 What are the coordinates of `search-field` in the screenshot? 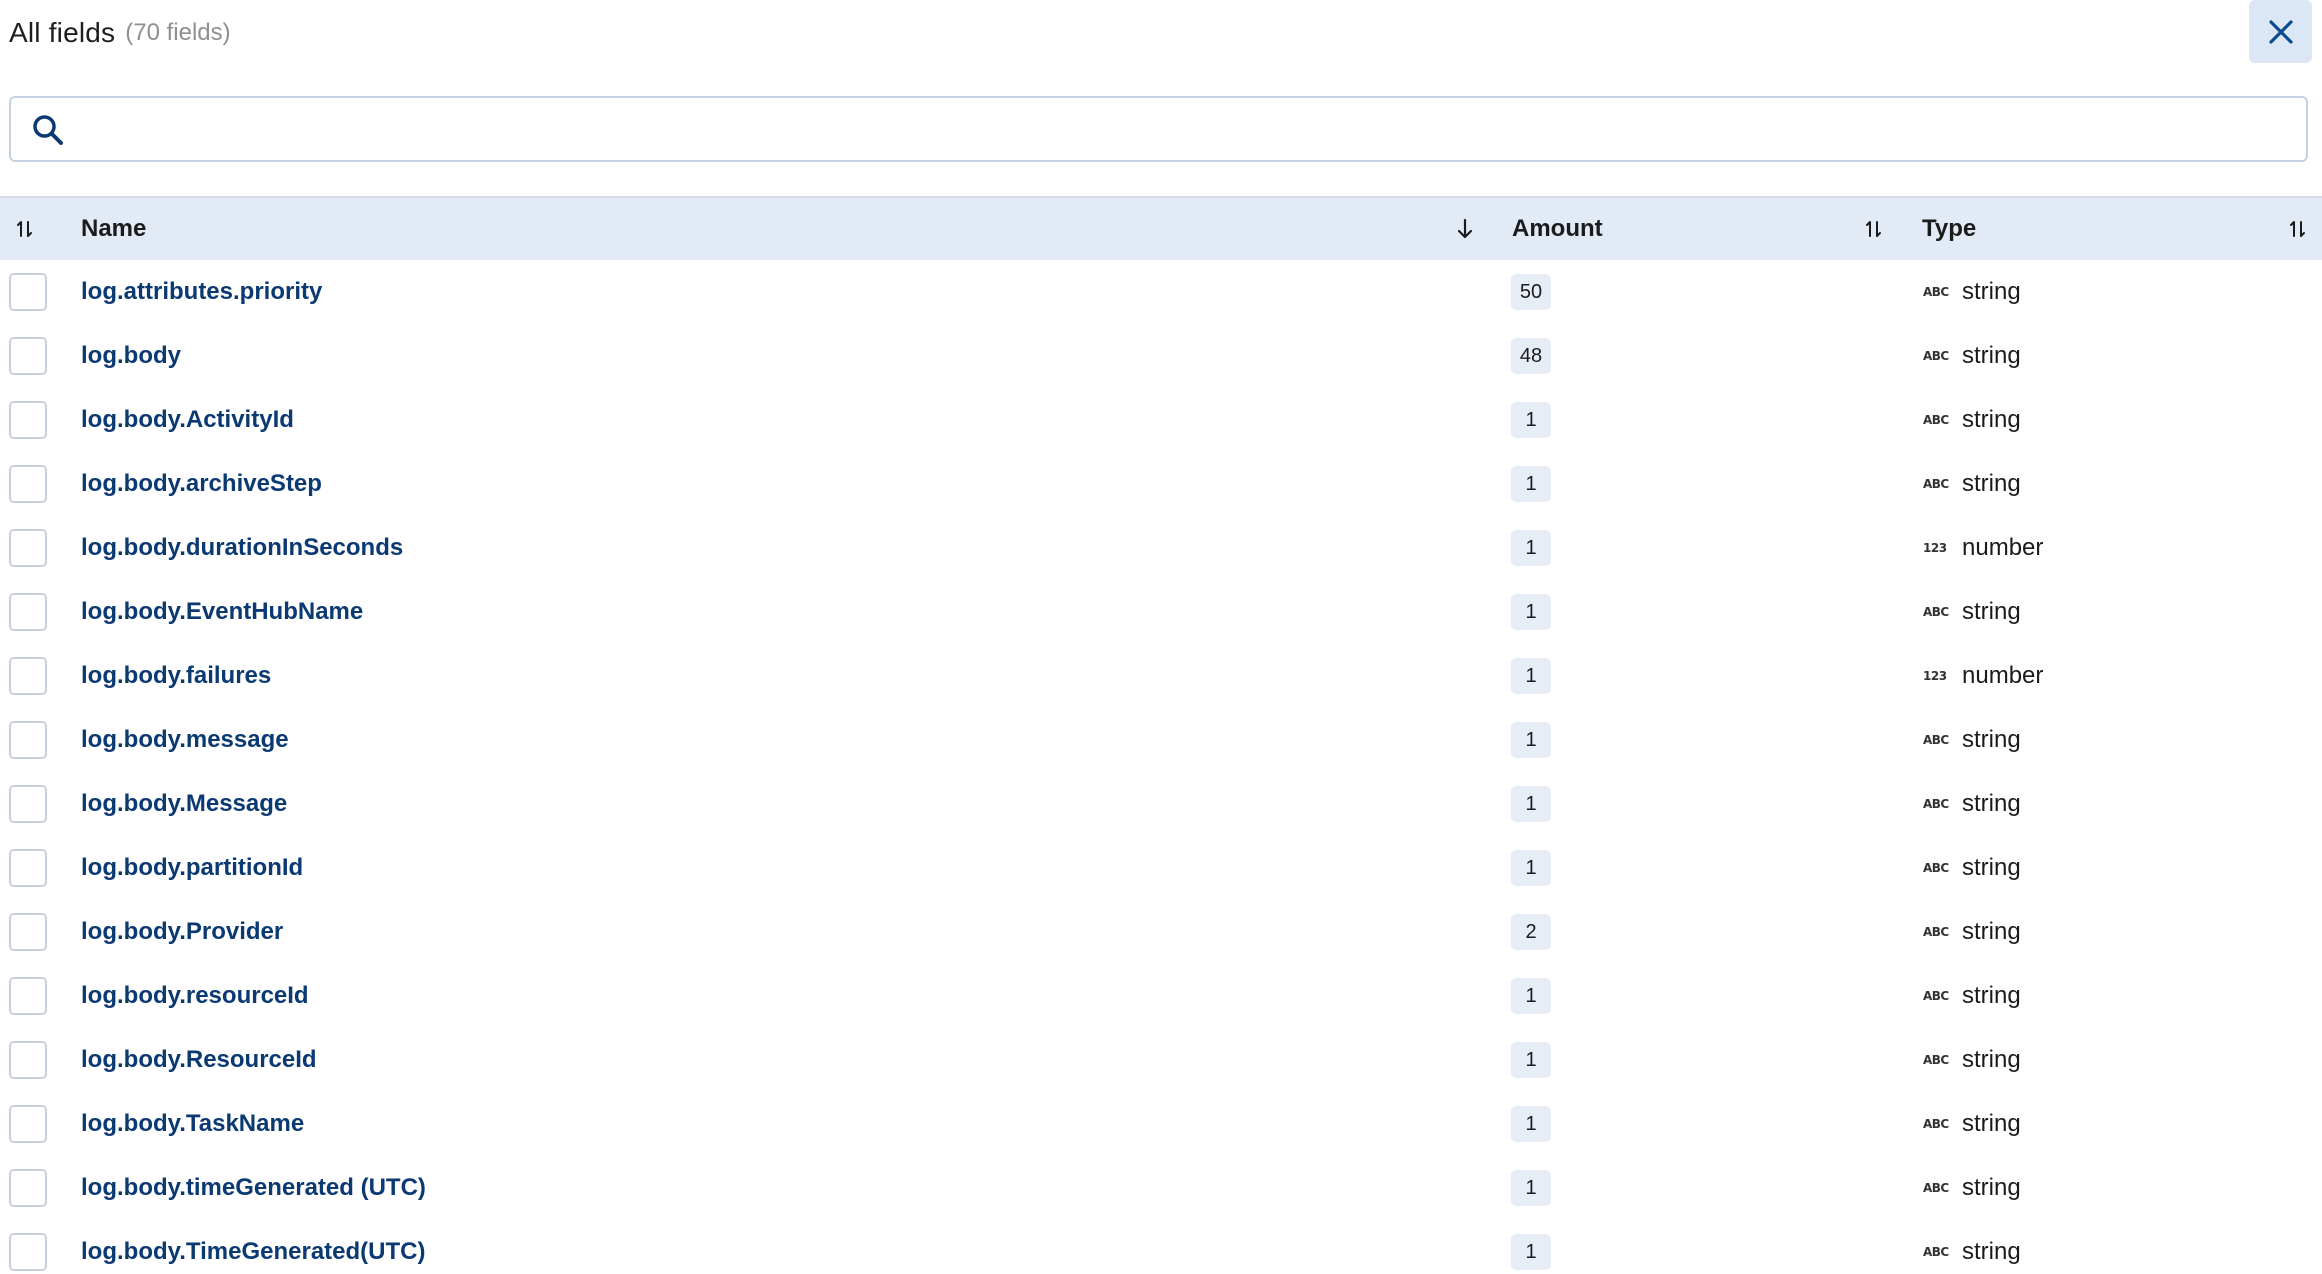 It's located at (1158, 129).